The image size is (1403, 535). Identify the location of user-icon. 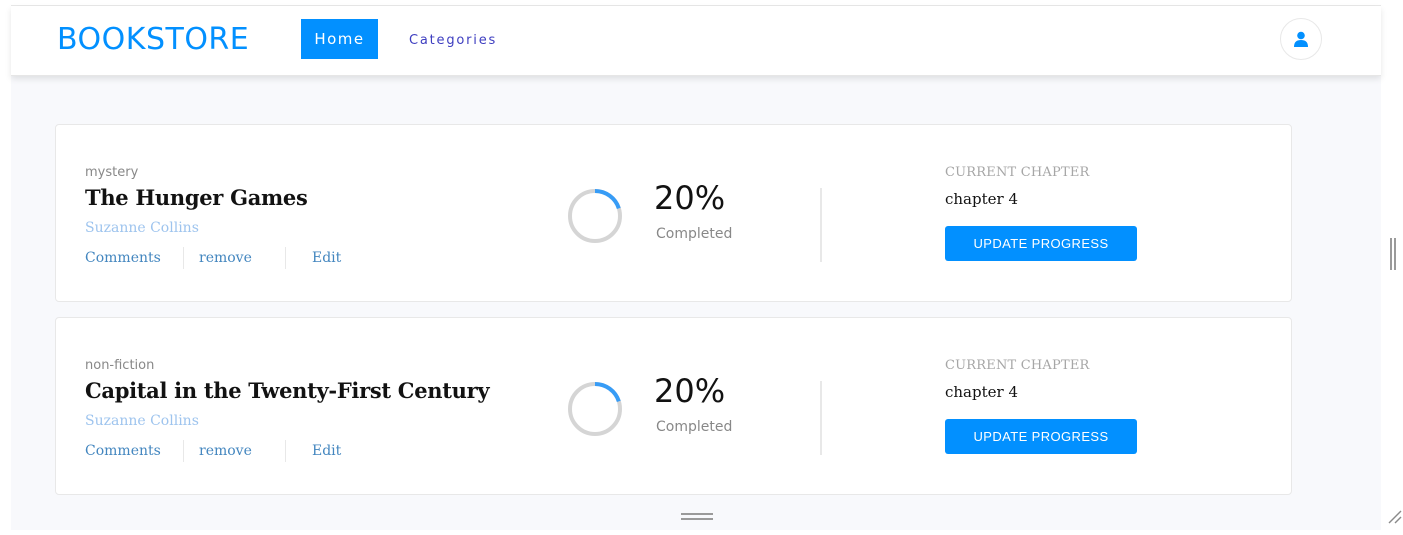
(1301, 39).